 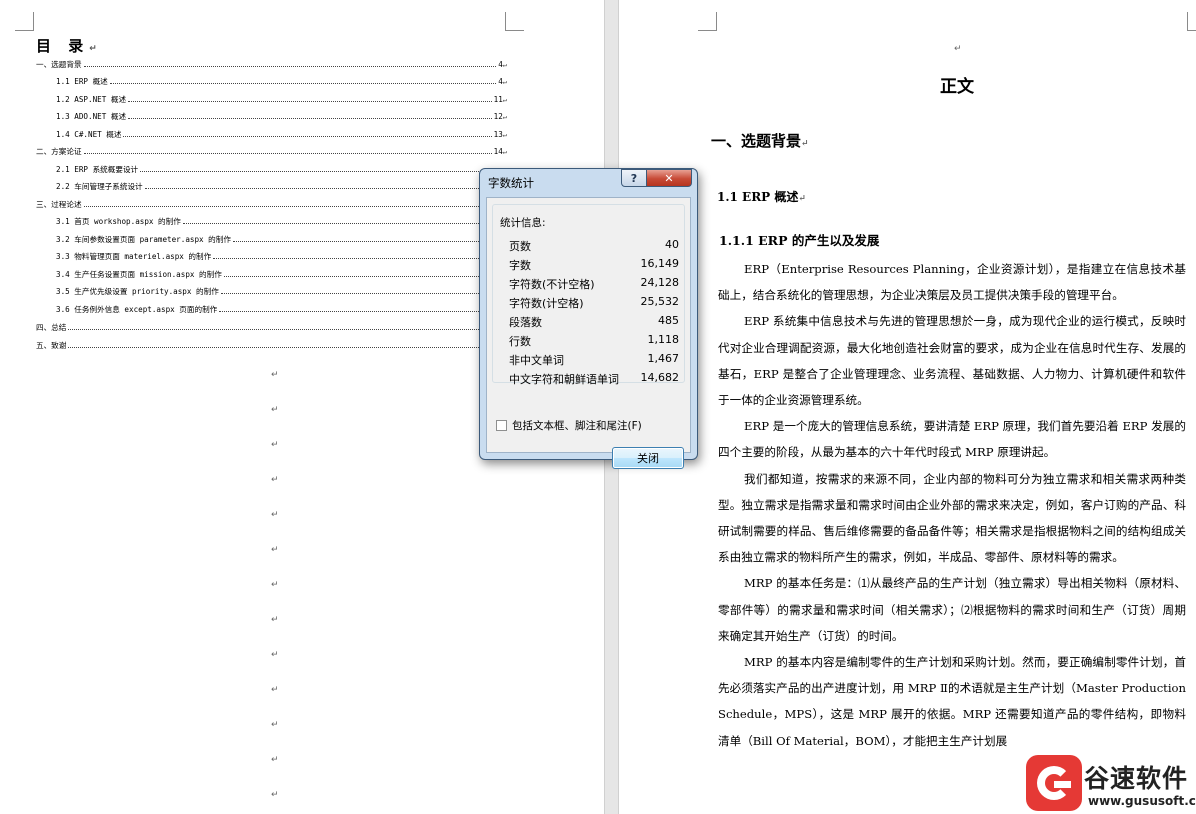 What do you see at coordinates (501, 425) in the screenshot?
I see `checkbox-box` at bounding box center [501, 425].